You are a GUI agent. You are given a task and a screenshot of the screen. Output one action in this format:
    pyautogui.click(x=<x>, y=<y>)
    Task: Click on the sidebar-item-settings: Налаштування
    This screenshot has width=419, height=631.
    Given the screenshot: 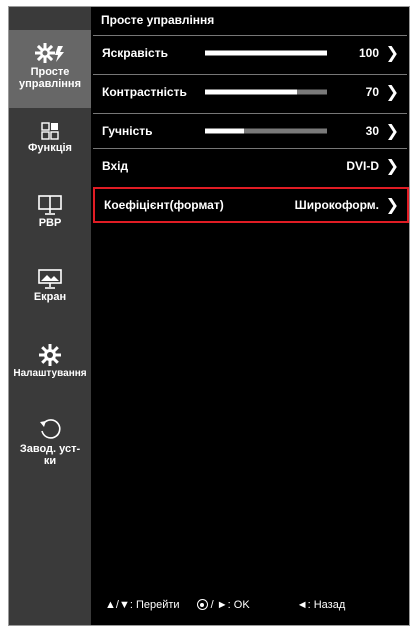 What is the action you would take?
    pyautogui.click(x=50, y=362)
    